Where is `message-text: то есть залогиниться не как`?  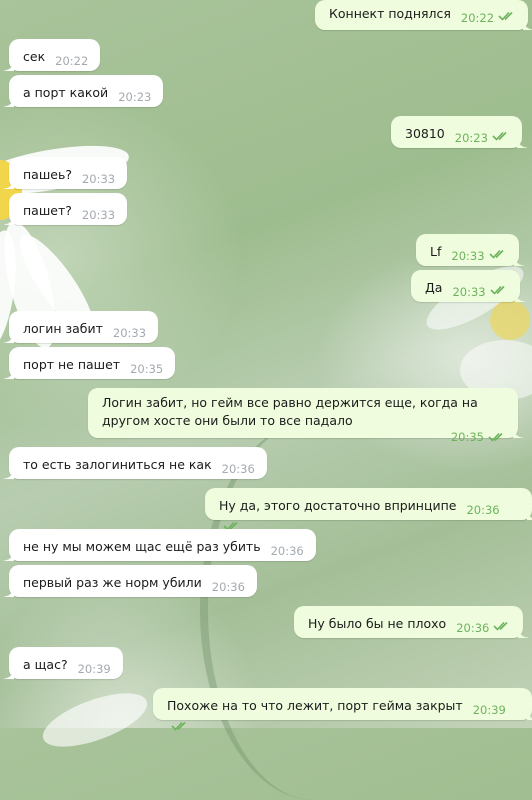
message-text: то есть залогиниться не как is located at coordinates (117, 464).